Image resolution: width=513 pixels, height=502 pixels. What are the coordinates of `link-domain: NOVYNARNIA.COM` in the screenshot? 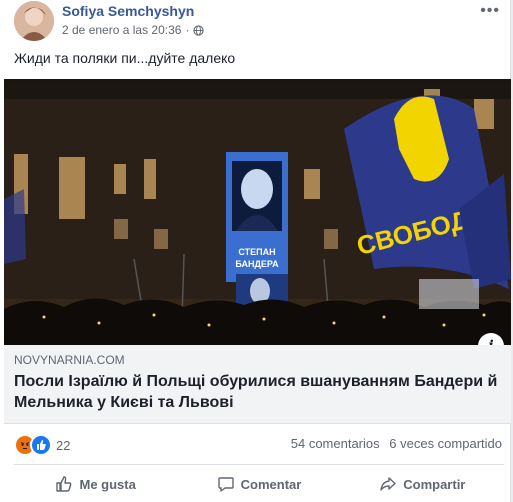 It's located at (69, 360).